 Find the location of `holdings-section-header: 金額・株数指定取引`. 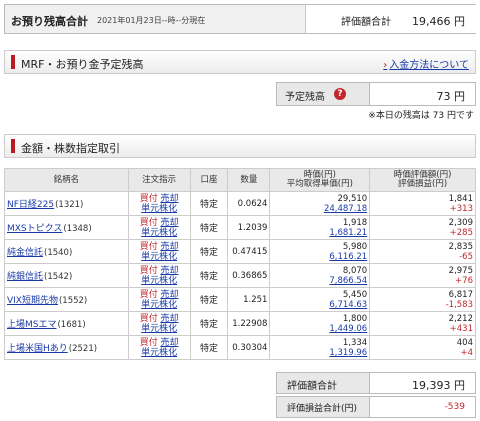

holdings-section-header: 金額・株数指定取引 is located at coordinates (240, 146).